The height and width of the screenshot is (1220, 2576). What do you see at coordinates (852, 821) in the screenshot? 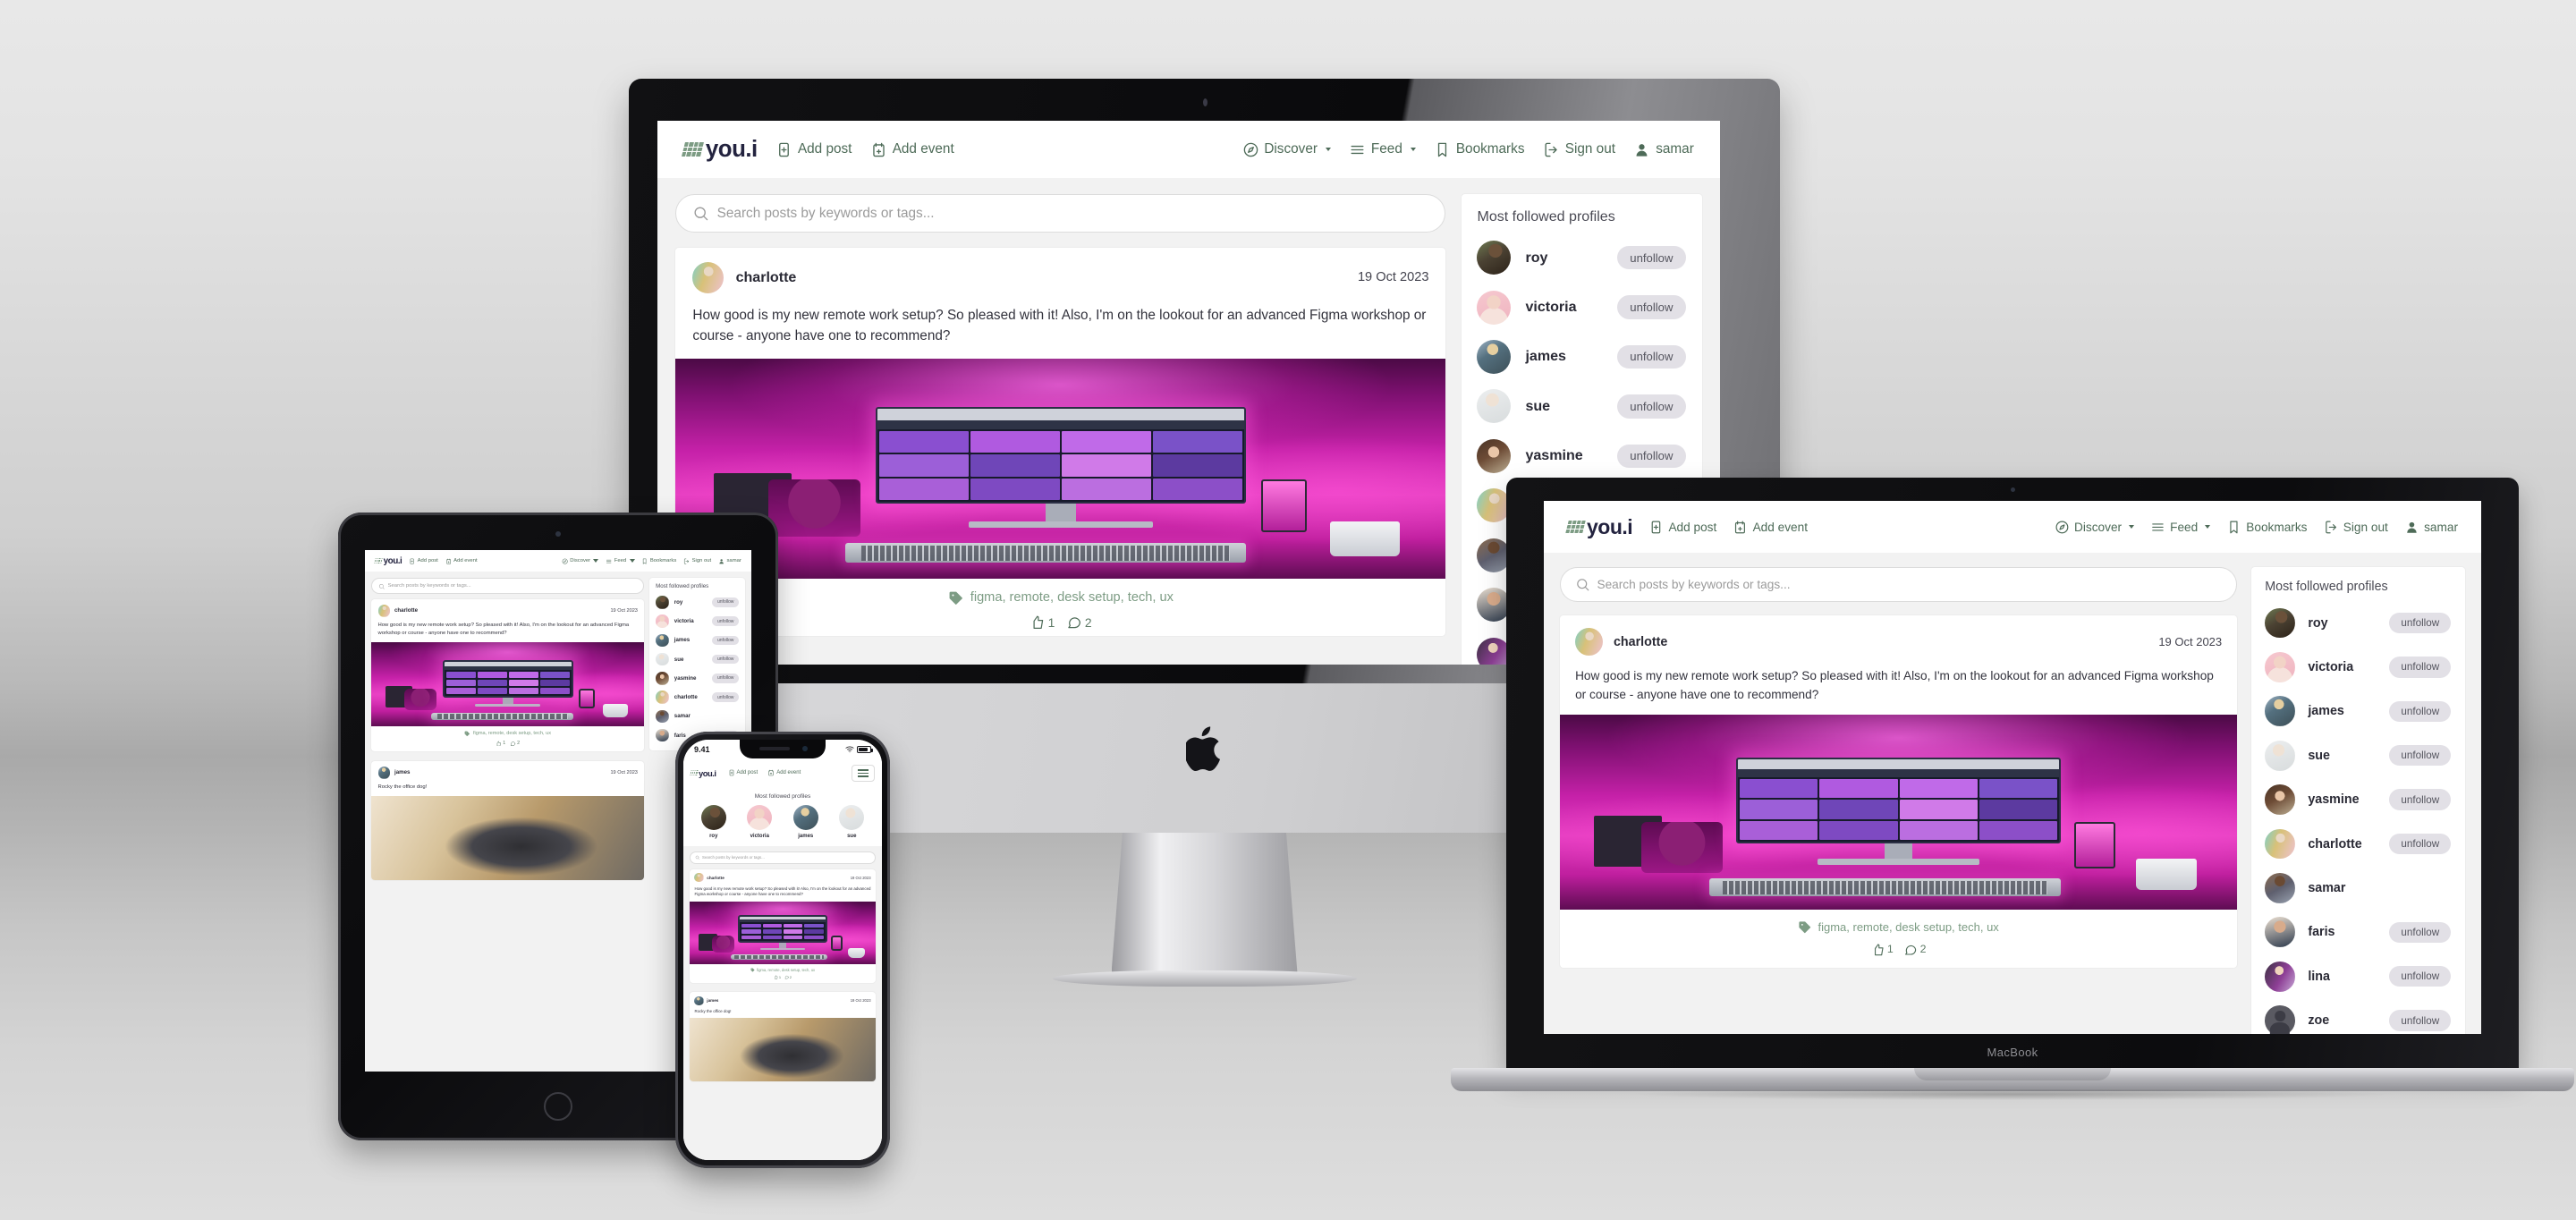
I see `story-item: sue` at bounding box center [852, 821].